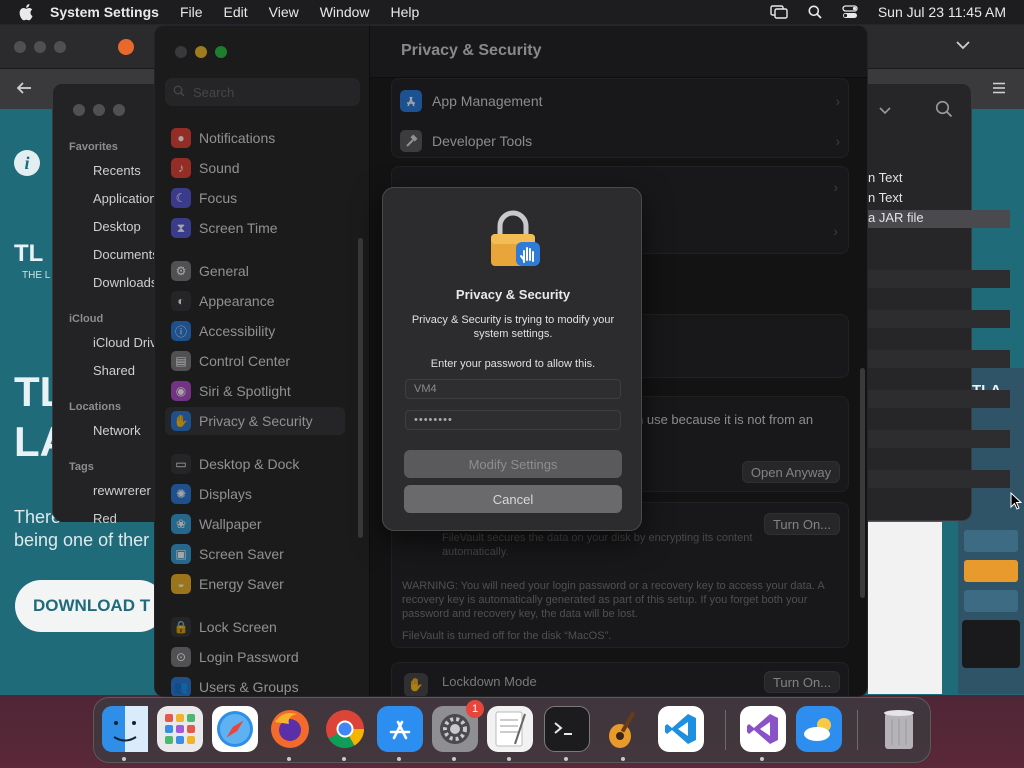  Describe the element at coordinates (513, 364) in the screenshot. I see `dialog-prompt: Enter your password to allow this.` at that location.